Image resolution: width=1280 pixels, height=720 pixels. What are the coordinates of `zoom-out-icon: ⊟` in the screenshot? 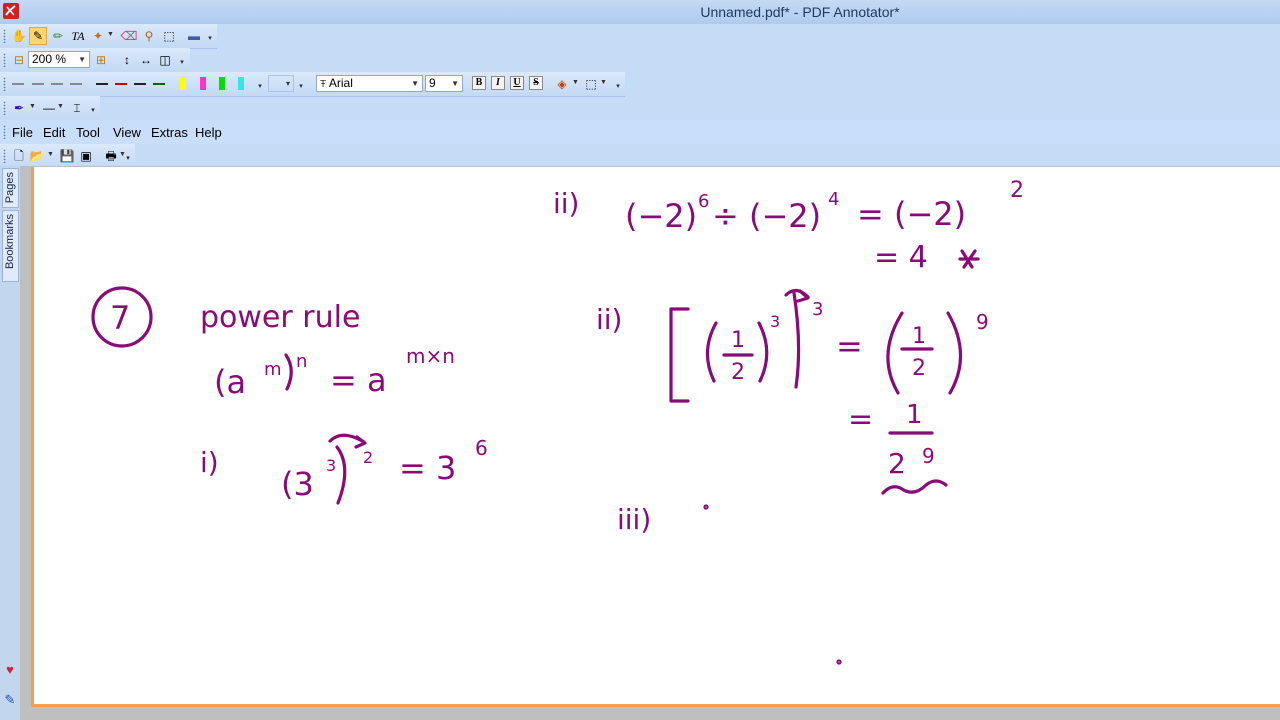 It's located at (19, 60).